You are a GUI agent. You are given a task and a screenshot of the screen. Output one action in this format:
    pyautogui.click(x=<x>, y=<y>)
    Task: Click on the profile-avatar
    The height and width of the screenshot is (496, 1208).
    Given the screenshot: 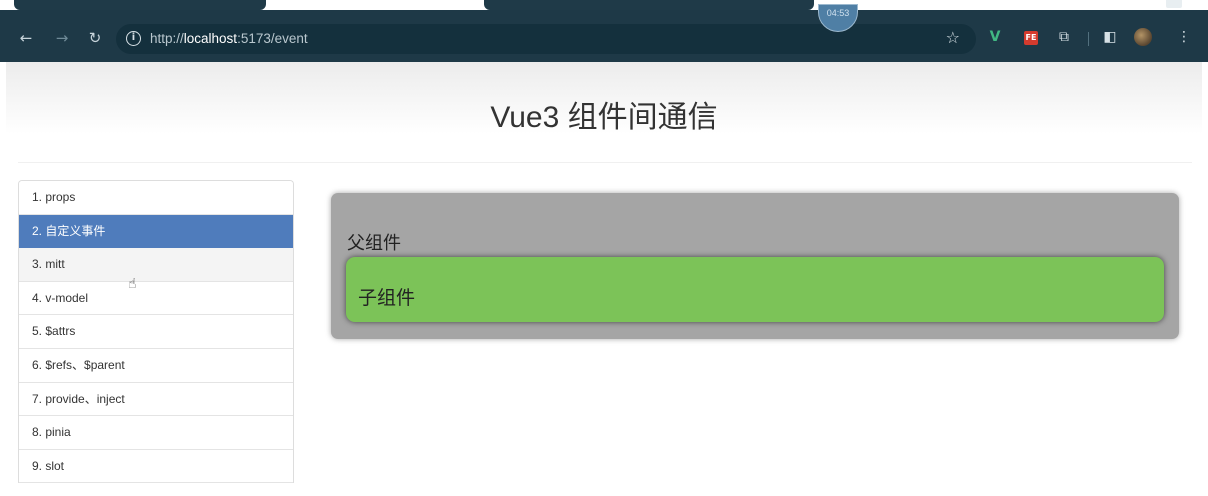 What is the action you would take?
    pyautogui.click(x=1143, y=37)
    